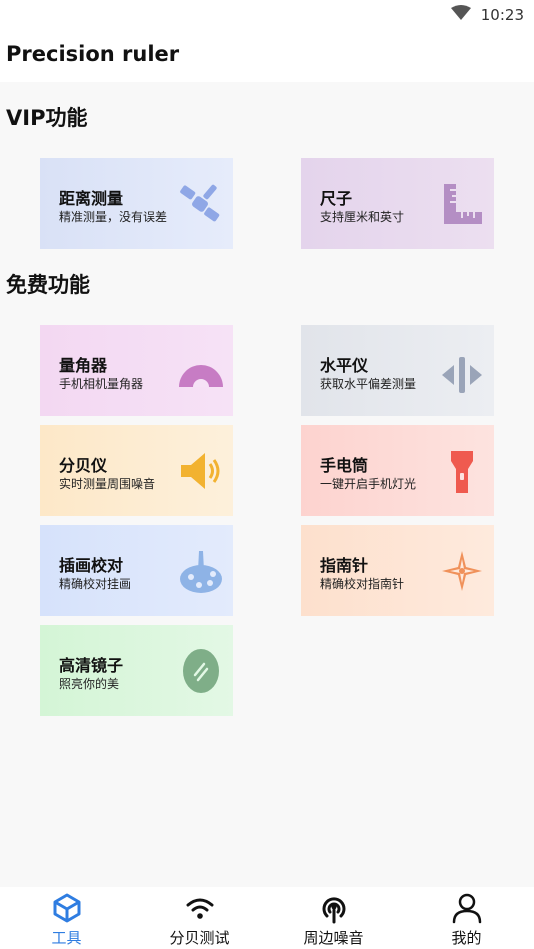  Describe the element at coordinates (47, 118) in the screenshot. I see `vip-section-title: VIP功能` at that location.